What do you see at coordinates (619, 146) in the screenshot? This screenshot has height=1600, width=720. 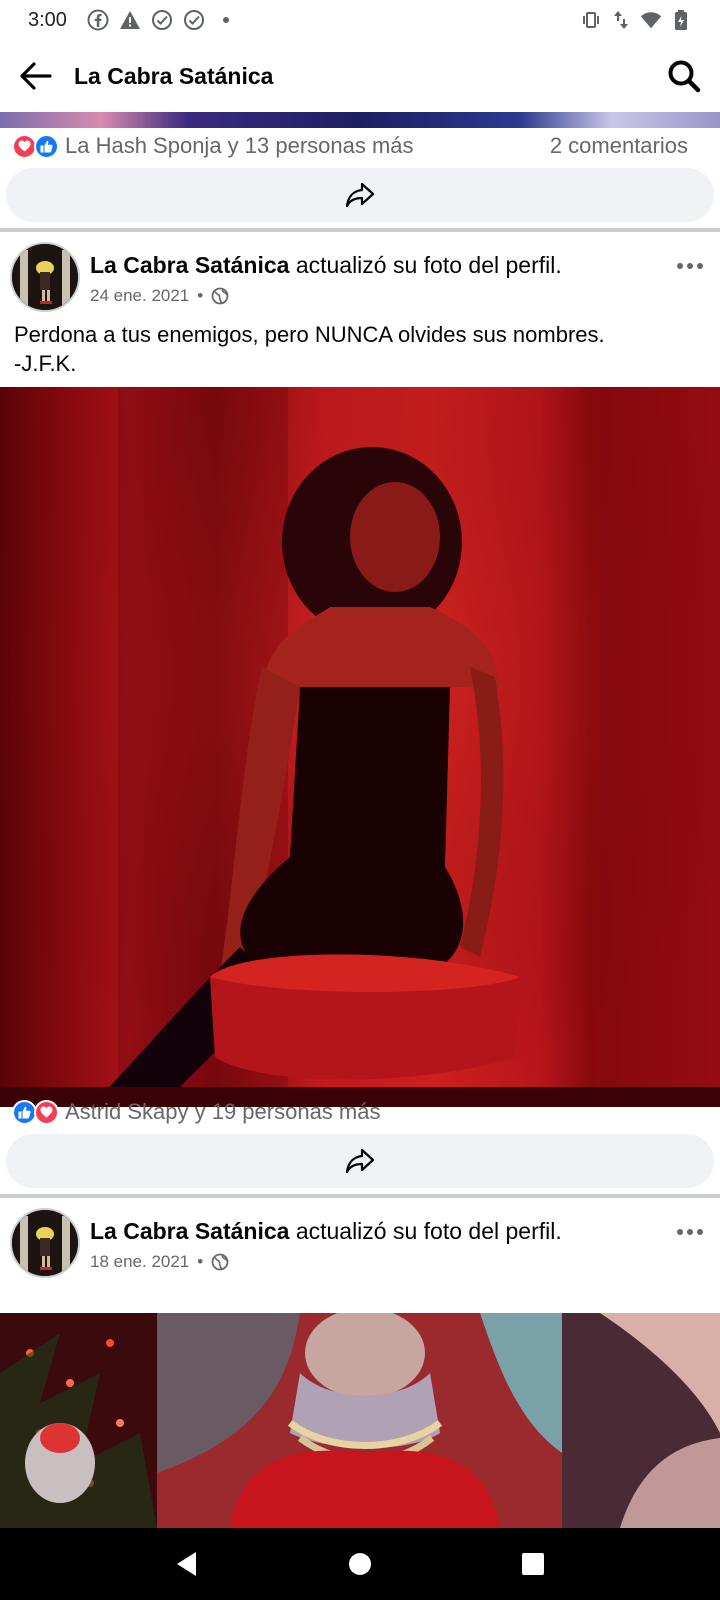 I see `comments-count: 2 comentarios` at bounding box center [619, 146].